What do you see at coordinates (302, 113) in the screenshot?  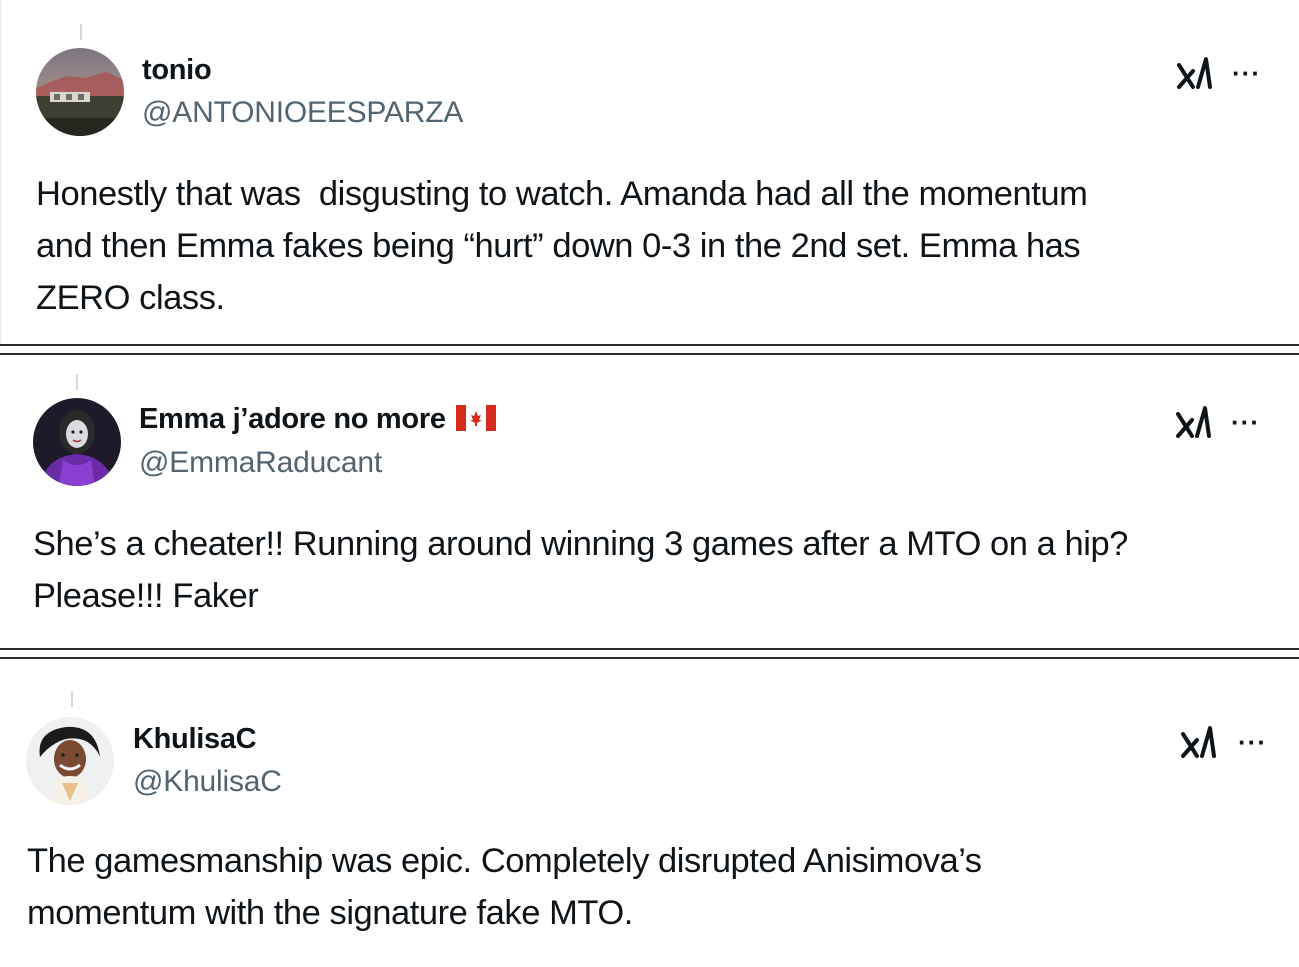 I see `user-handle: @ANTONIOEESPARZA` at bounding box center [302, 113].